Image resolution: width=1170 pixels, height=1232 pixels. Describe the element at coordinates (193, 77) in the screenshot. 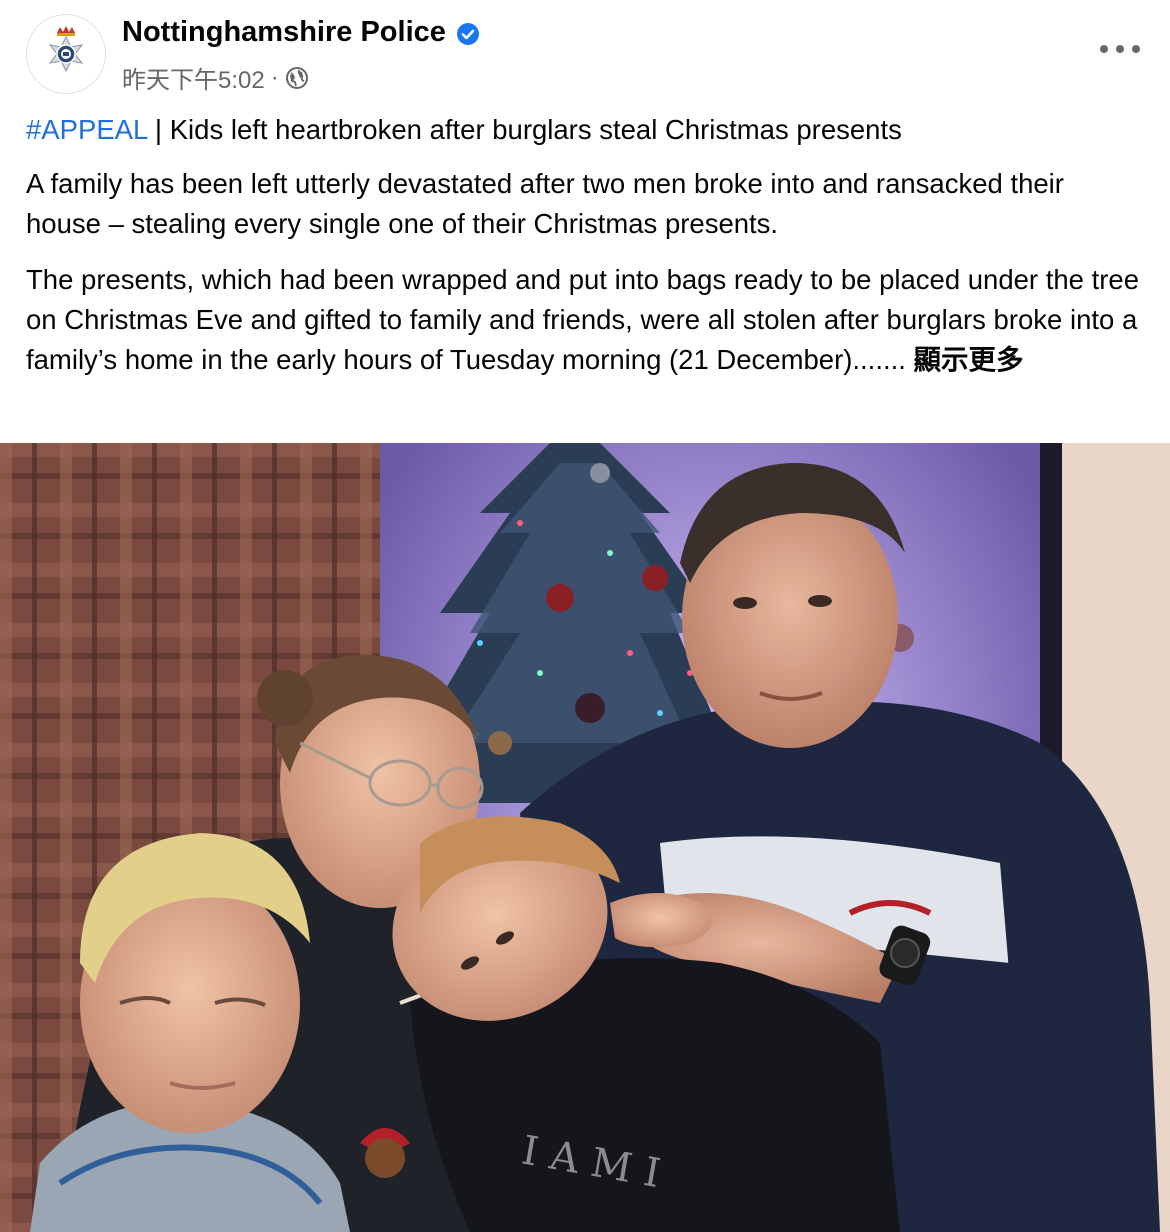

I see `post-timestamp: 昨天下午5:02` at that location.